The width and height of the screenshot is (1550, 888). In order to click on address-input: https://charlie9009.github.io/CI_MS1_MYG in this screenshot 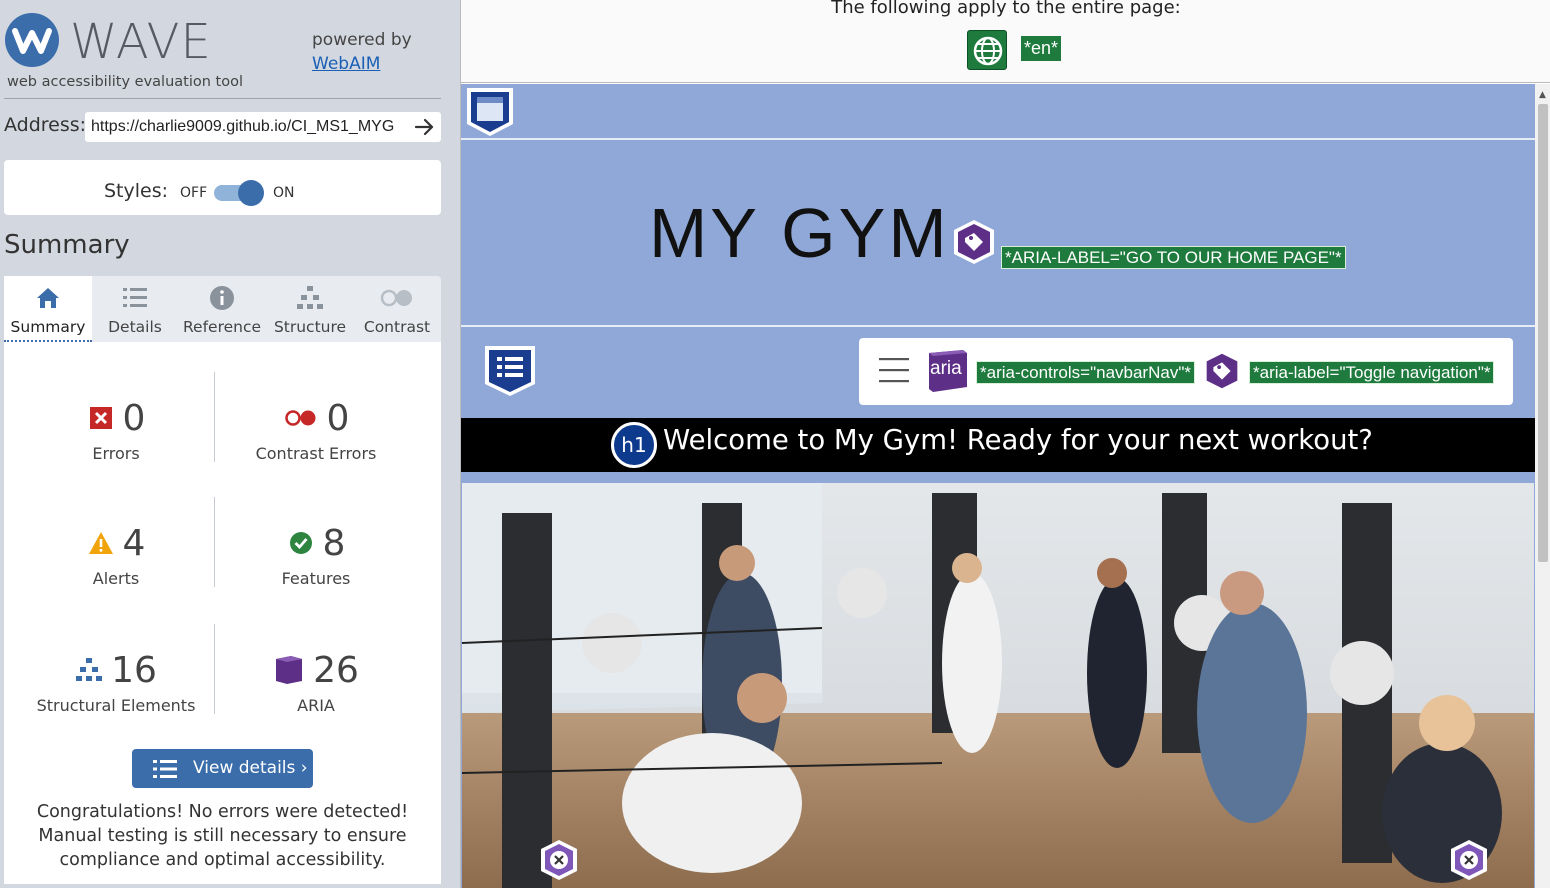, I will do `click(263, 127)`.